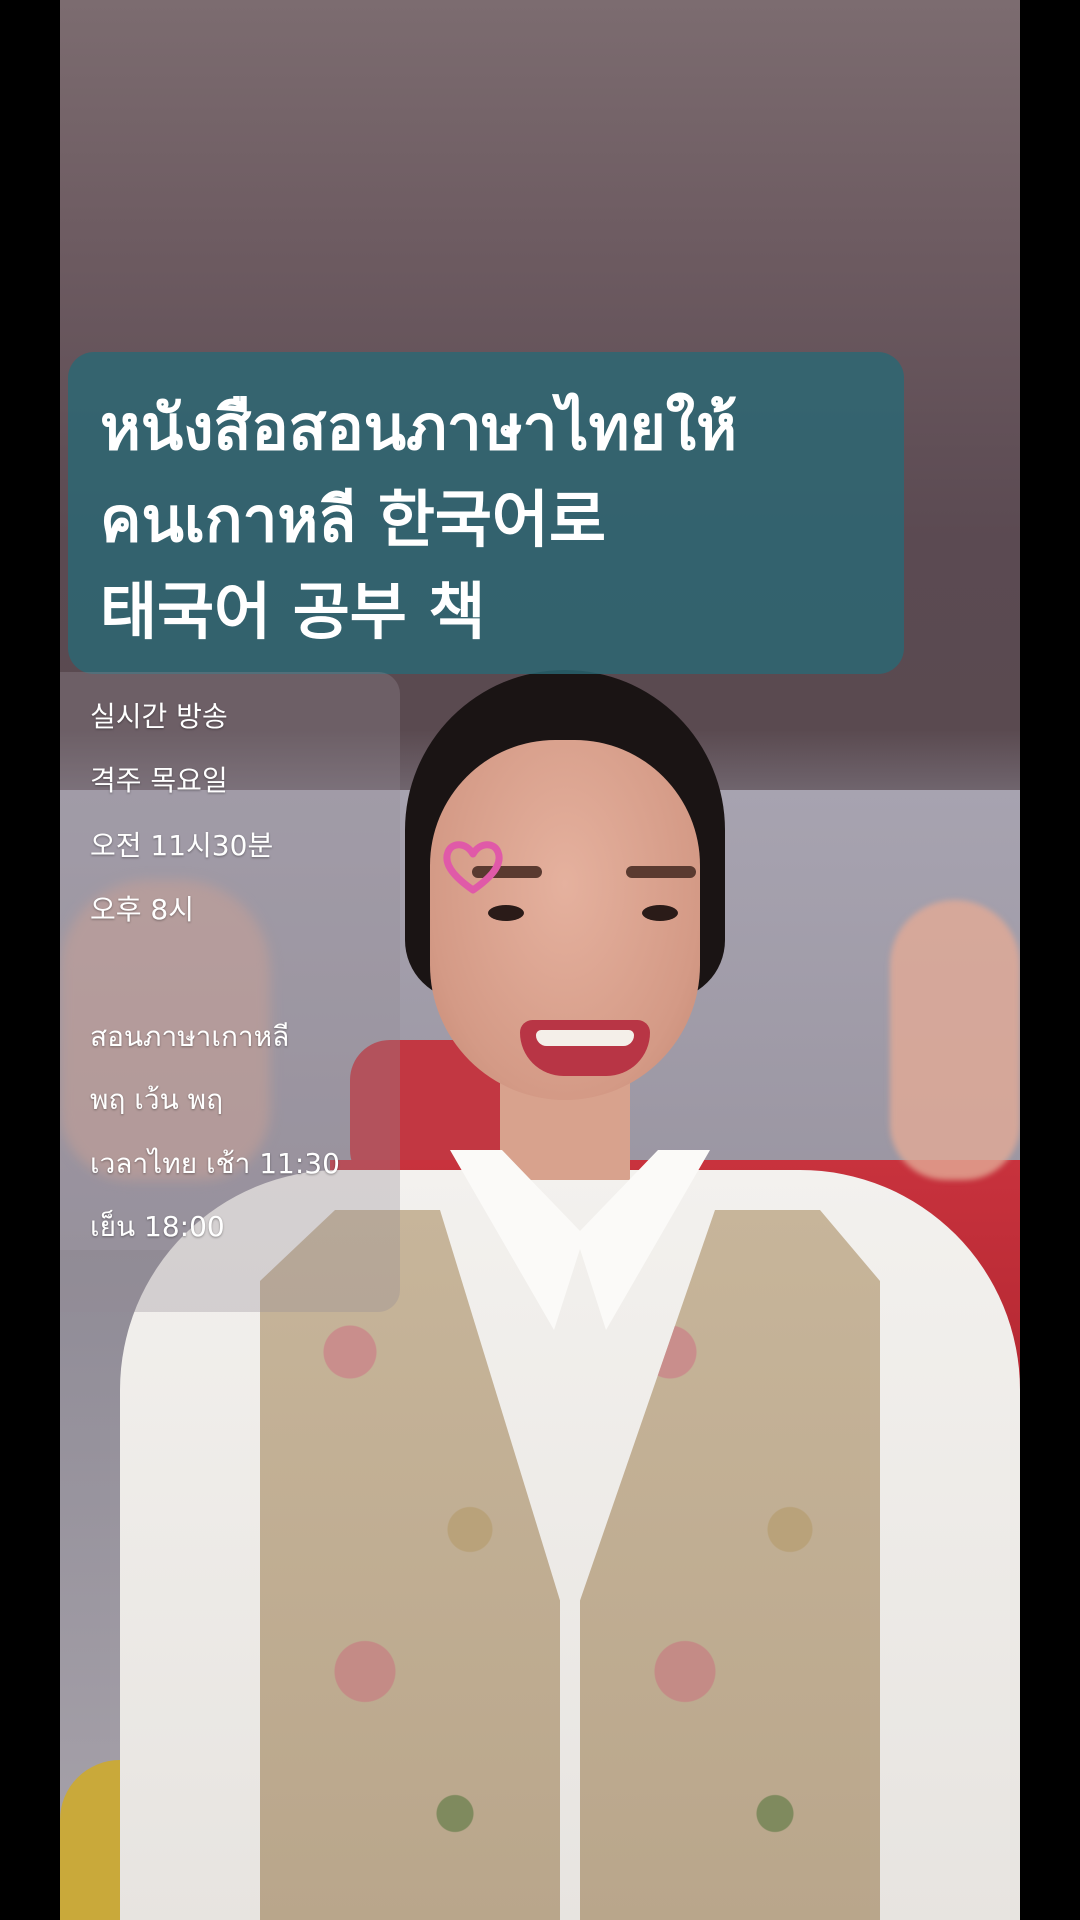  Describe the element at coordinates (473, 867) in the screenshot. I see `heart-sticker-icon` at that location.